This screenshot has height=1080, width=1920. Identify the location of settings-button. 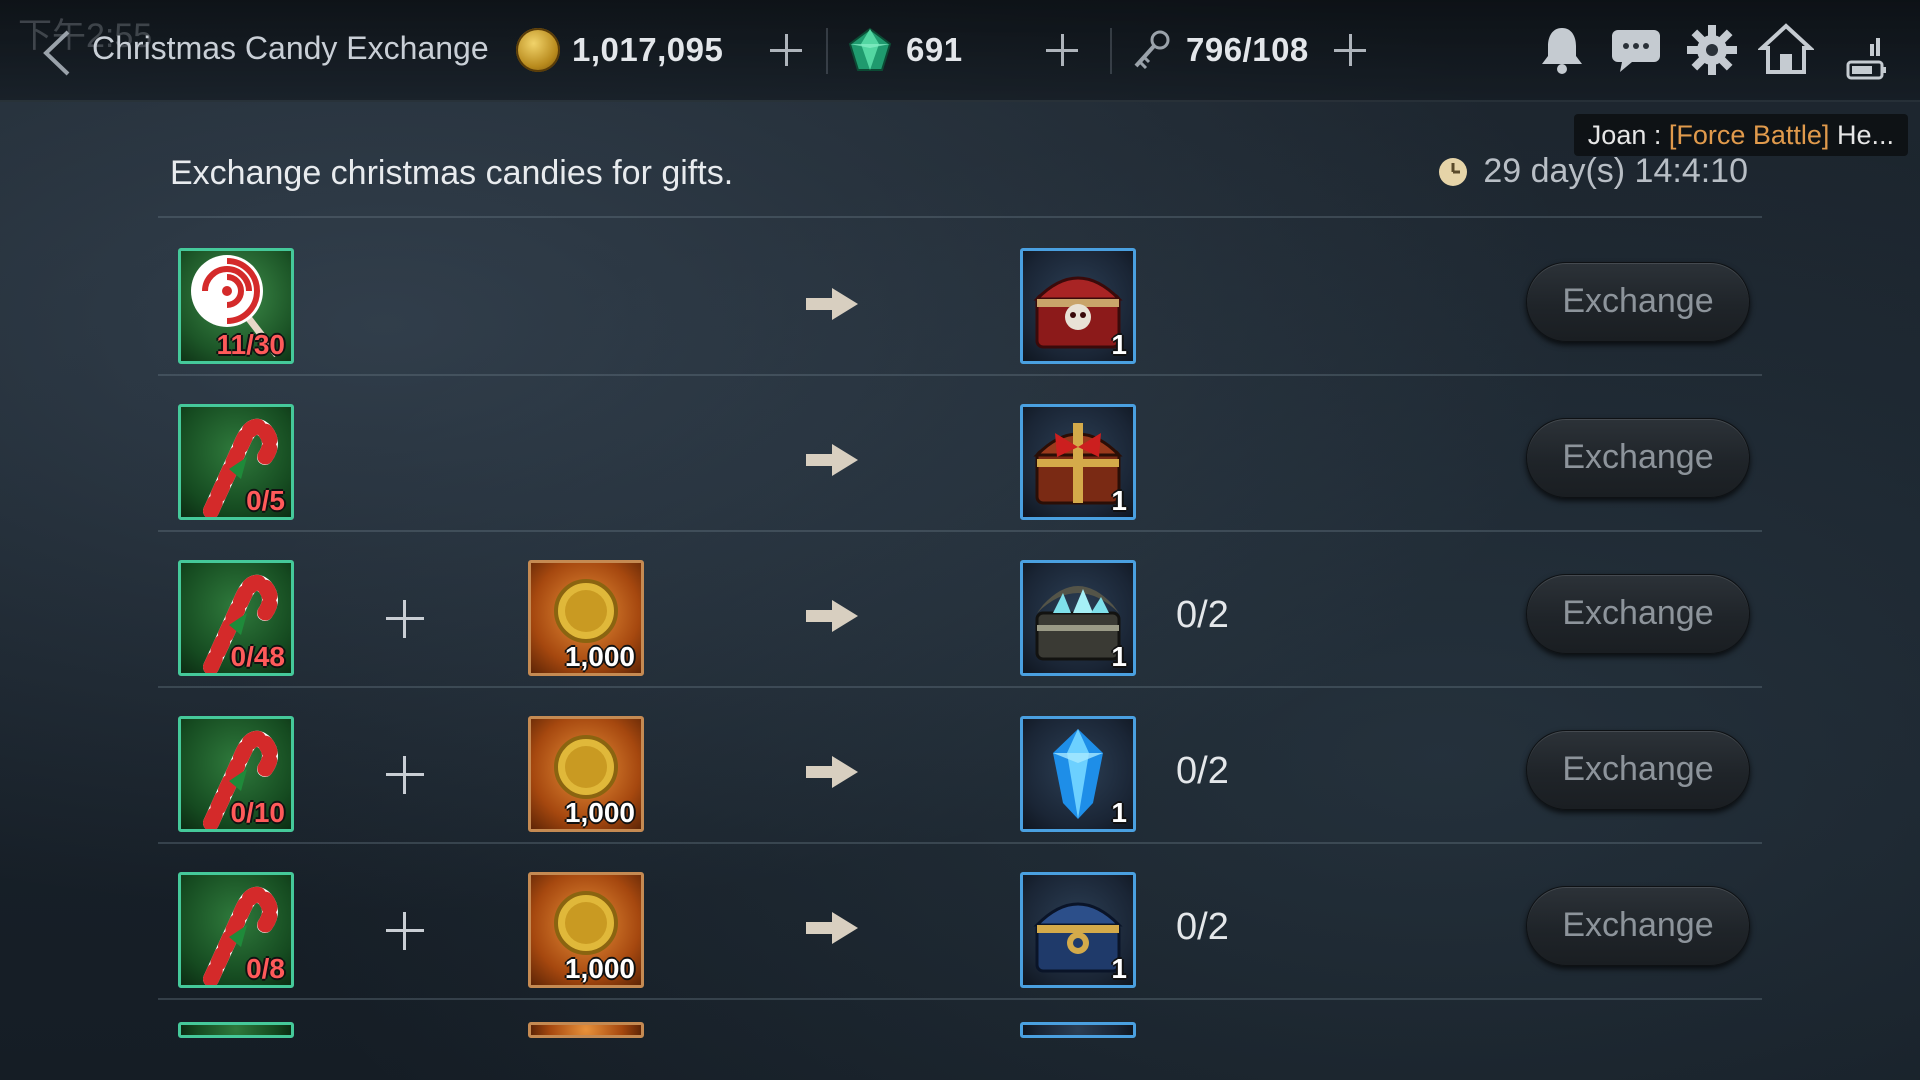
(1712, 50).